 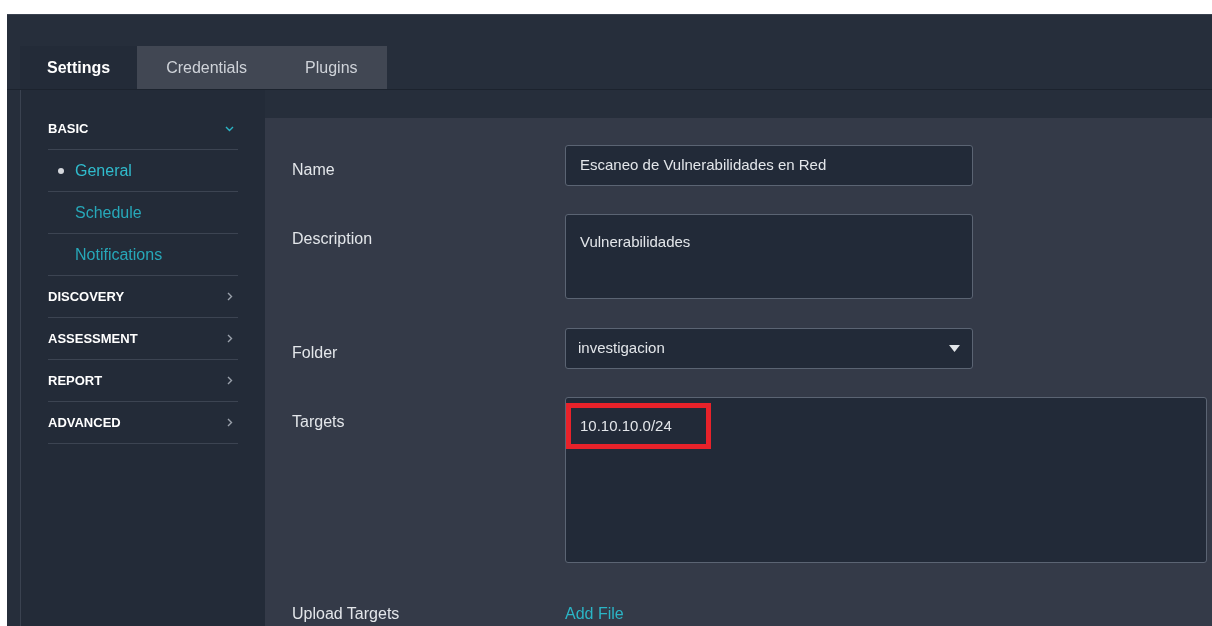 I want to click on field-label: Targets, so click(x=319, y=422).